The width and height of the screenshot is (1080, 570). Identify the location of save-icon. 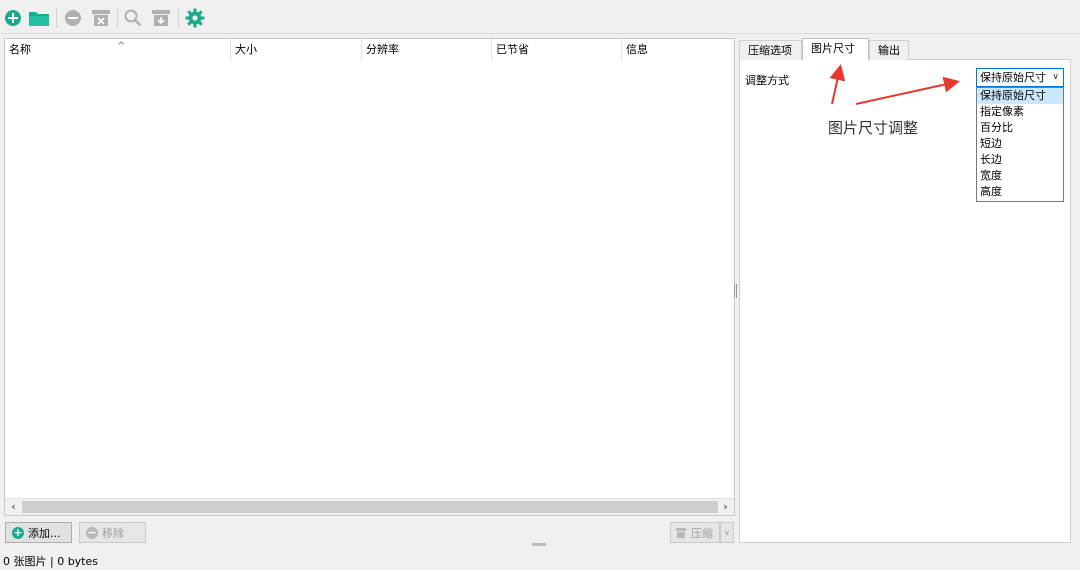
(161, 18).